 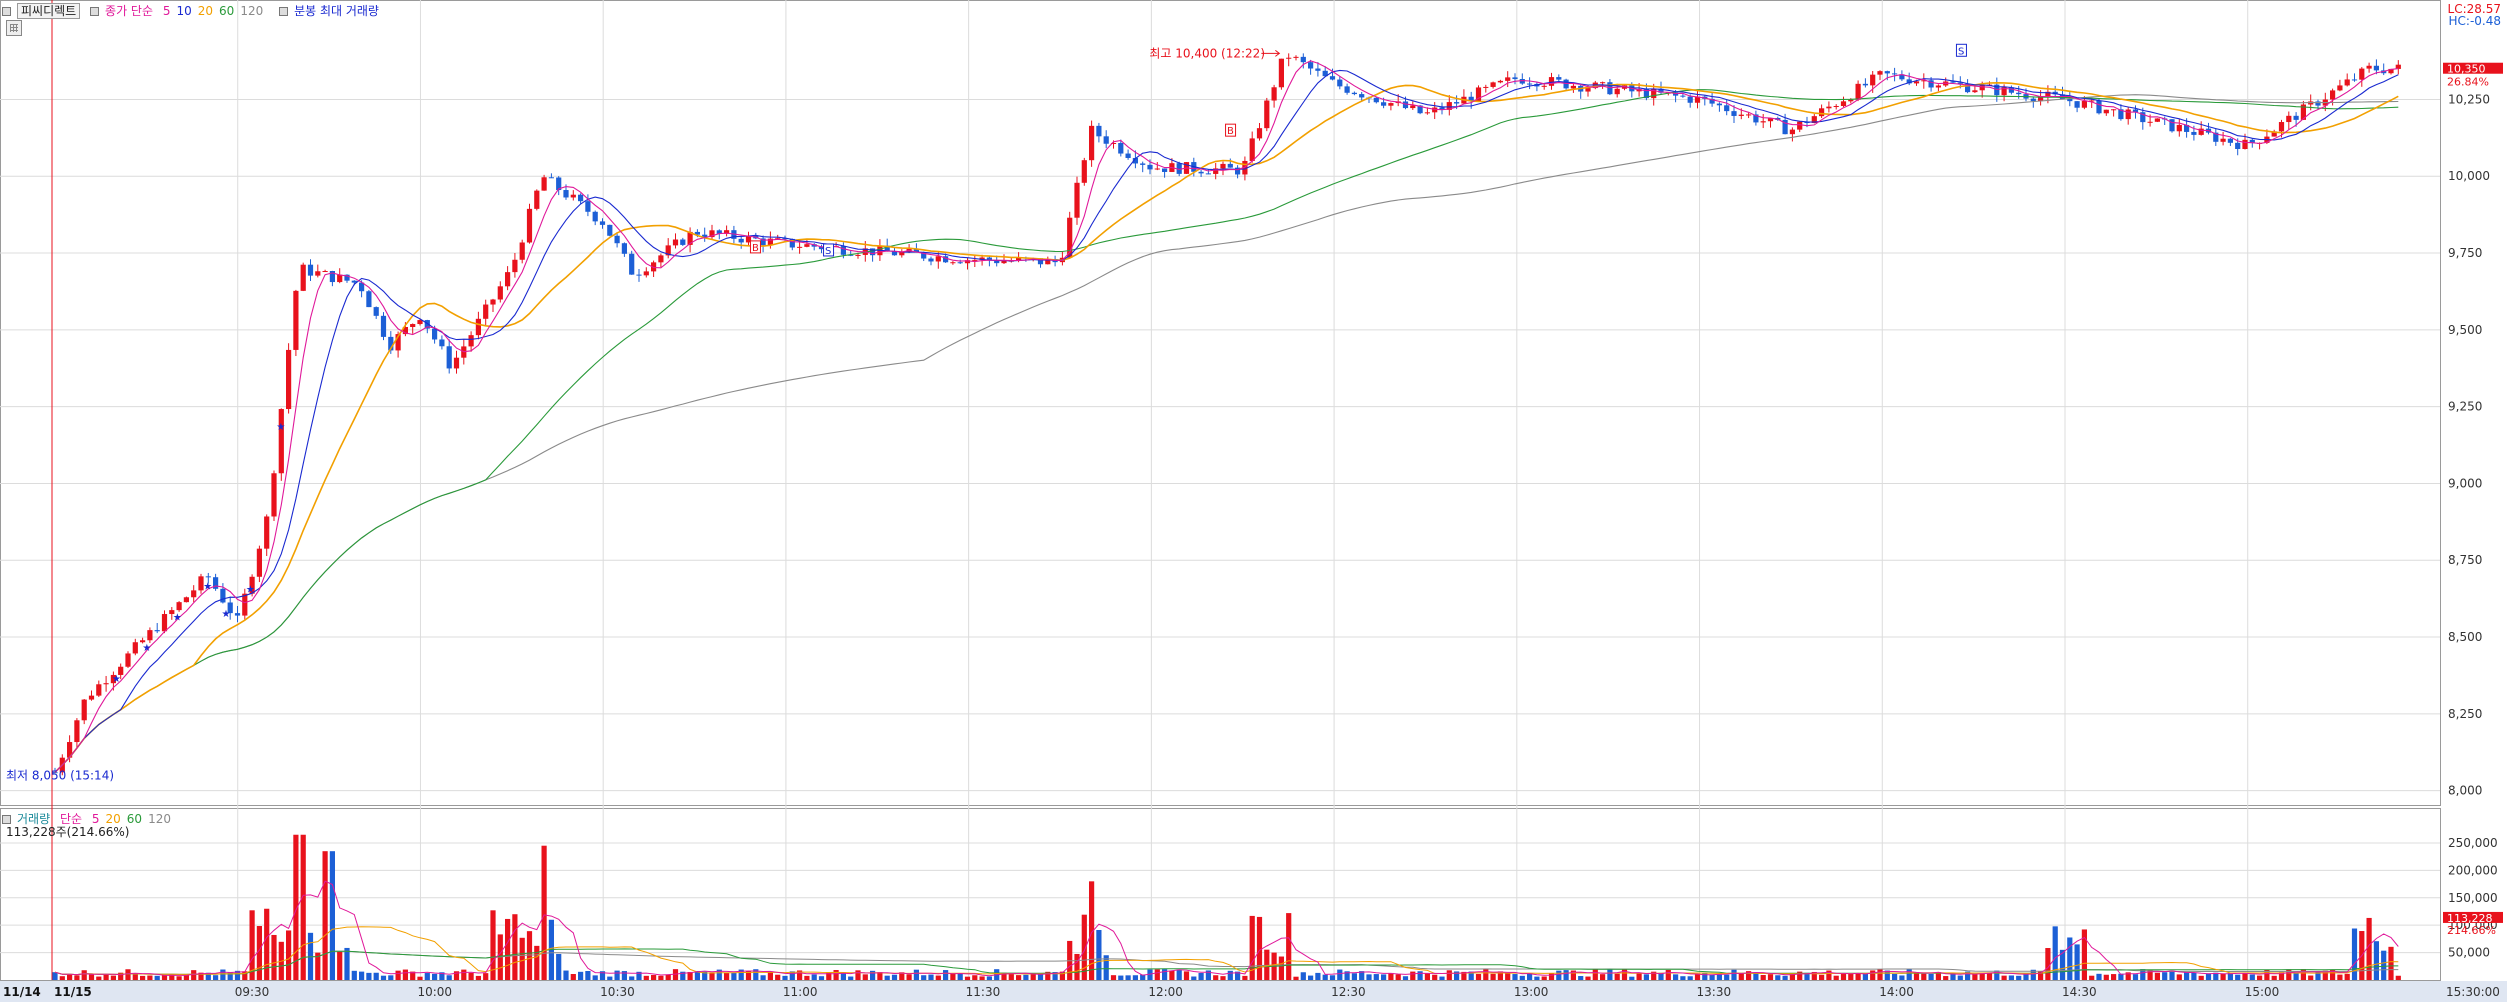 What do you see at coordinates (14, 28) in the screenshot?
I see `grid-settings-icon` at bounding box center [14, 28].